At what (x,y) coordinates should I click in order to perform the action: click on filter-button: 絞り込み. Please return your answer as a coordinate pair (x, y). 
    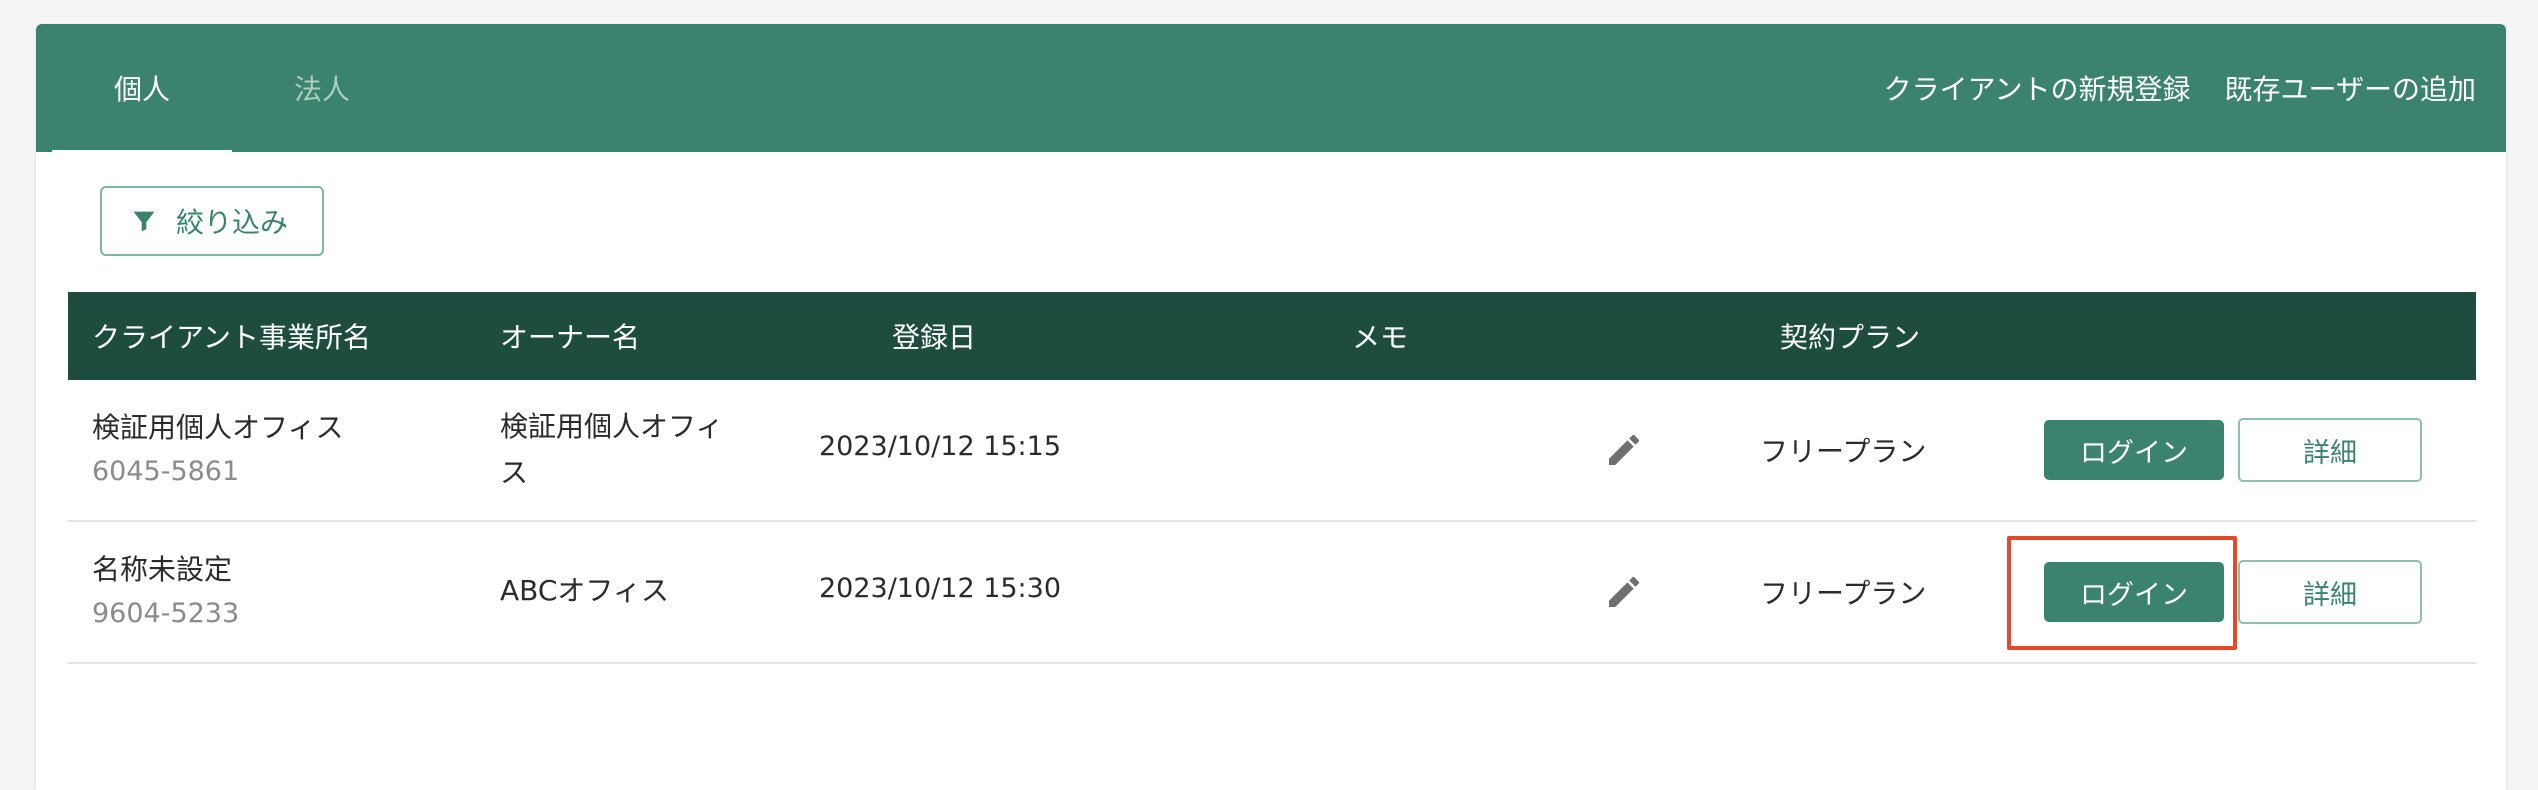
    Looking at the image, I should click on (212, 221).